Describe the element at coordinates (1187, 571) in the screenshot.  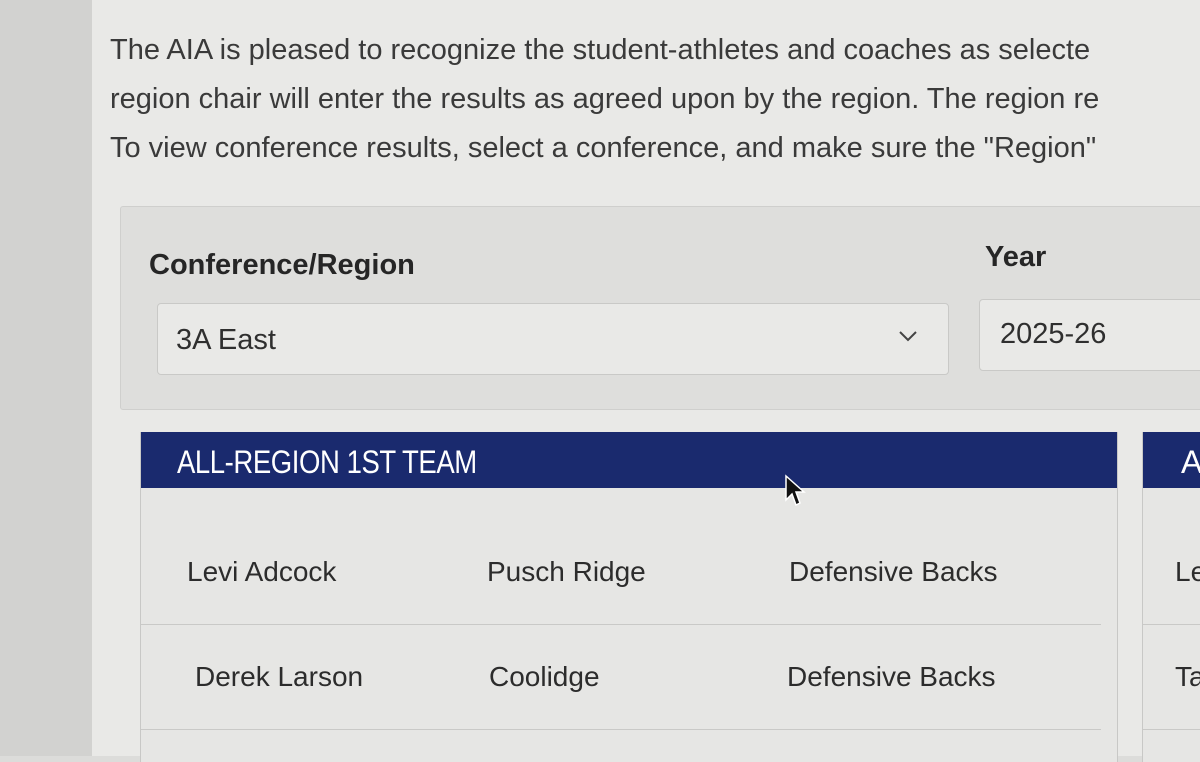
I see `second-team-player-name: Le` at that location.